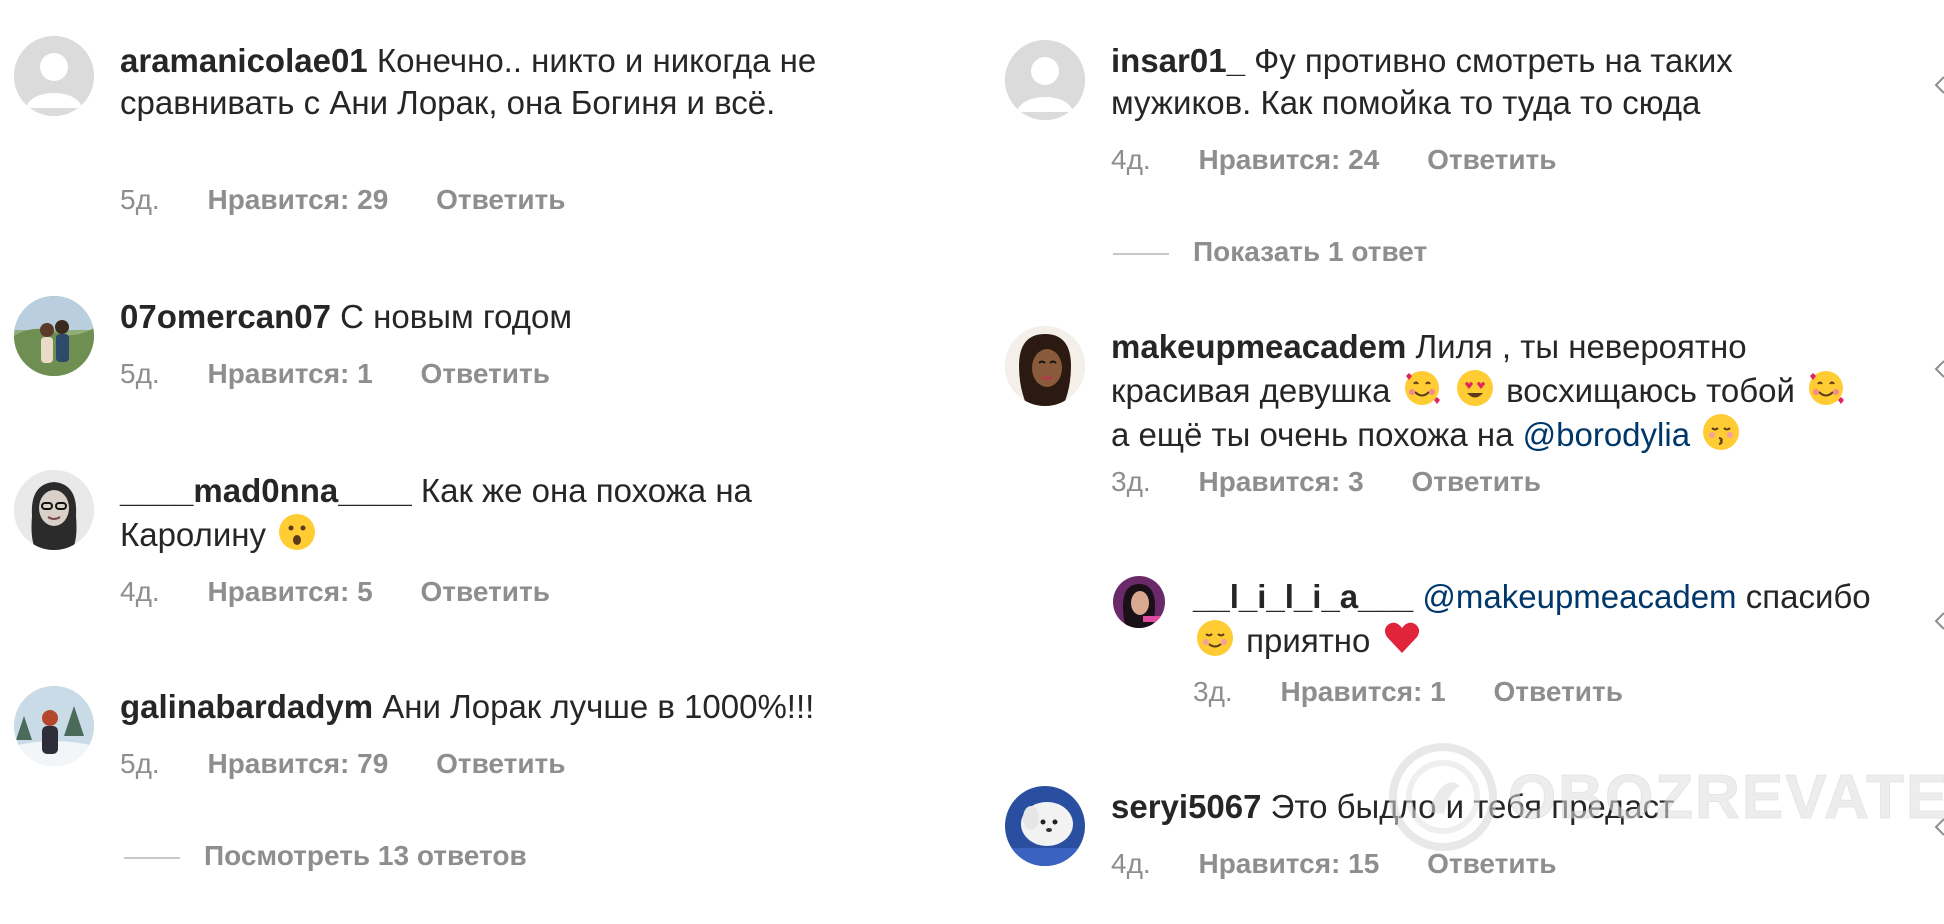  I want to click on comment-likes: Нравится: 79, so click(297, 764).